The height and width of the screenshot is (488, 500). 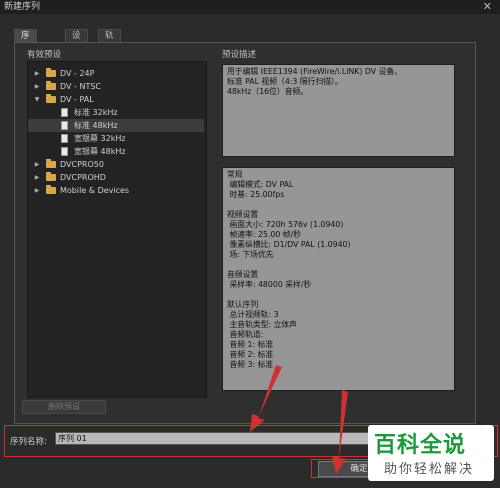 I want to click on delete-preset-button: 删除预设, so click(x=64, y=407).